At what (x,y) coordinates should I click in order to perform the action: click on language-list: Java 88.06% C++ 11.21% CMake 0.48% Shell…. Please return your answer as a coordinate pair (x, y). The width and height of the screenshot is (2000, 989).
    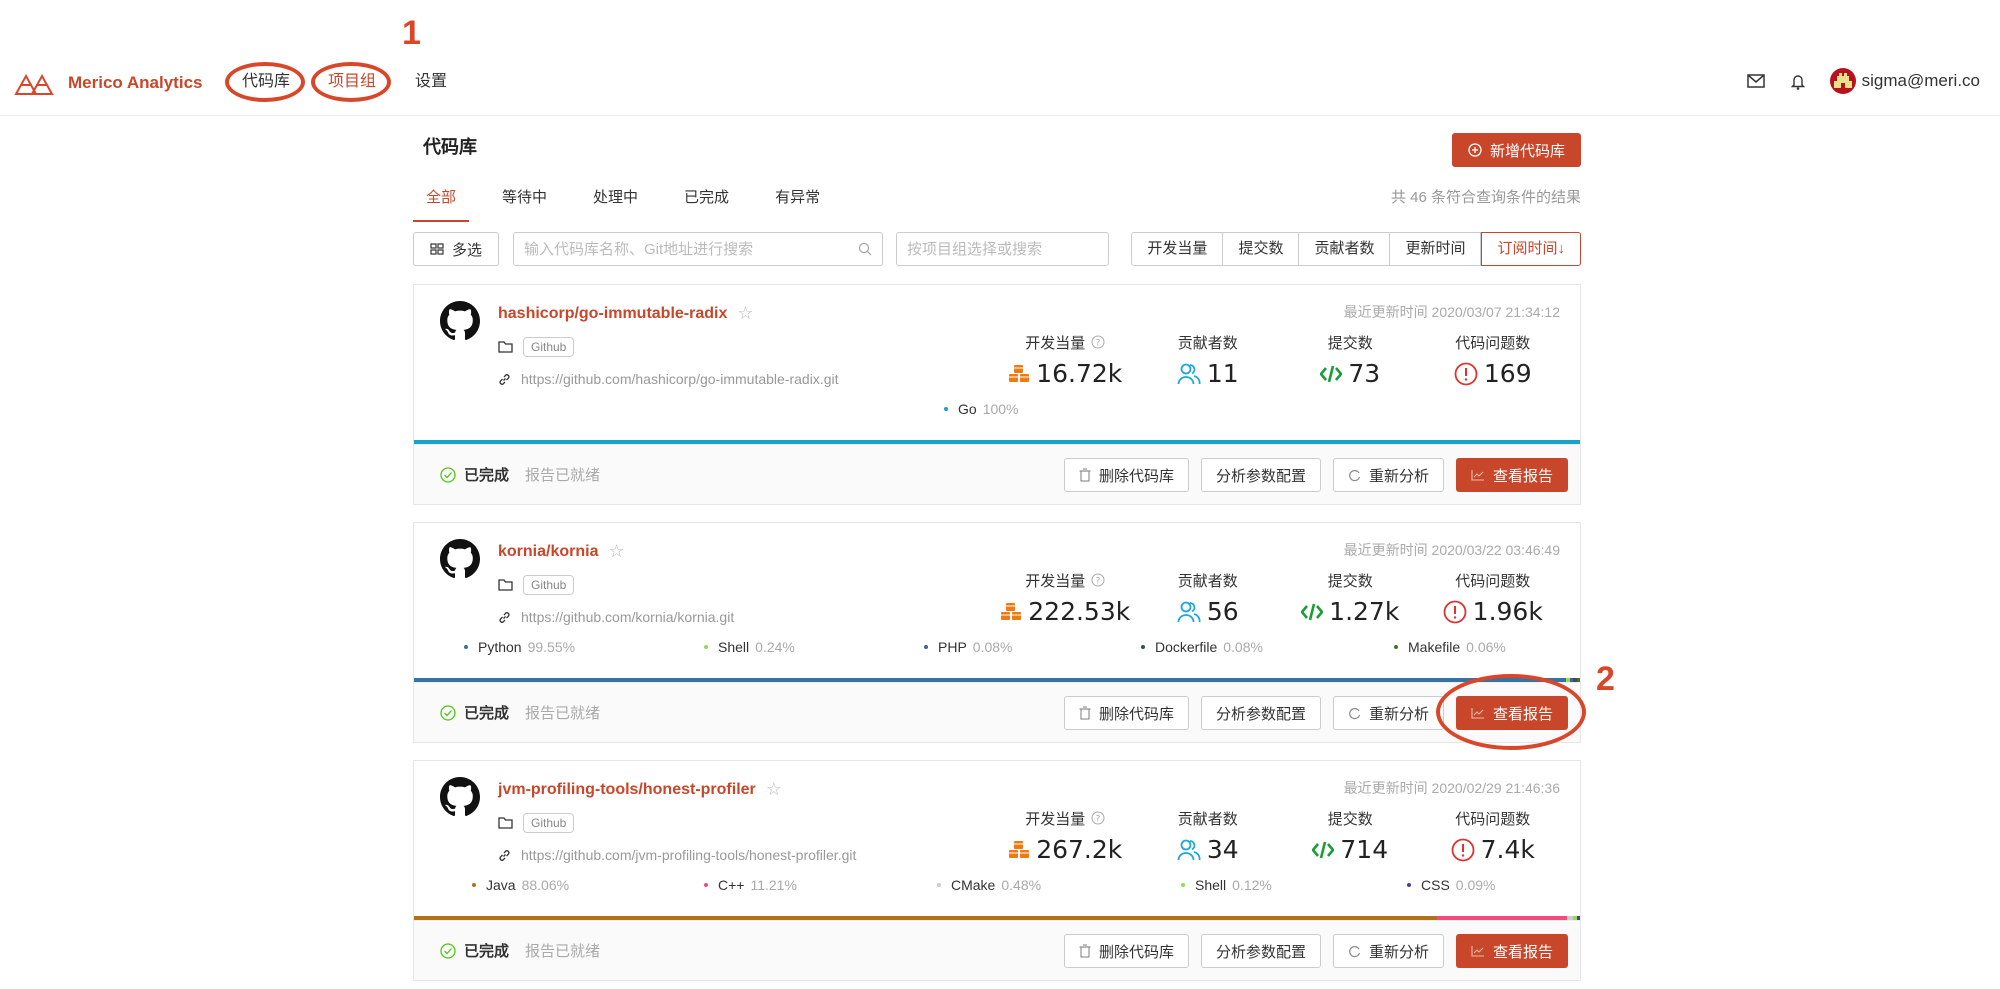
    Looking at the image, I should click on (997, 887).